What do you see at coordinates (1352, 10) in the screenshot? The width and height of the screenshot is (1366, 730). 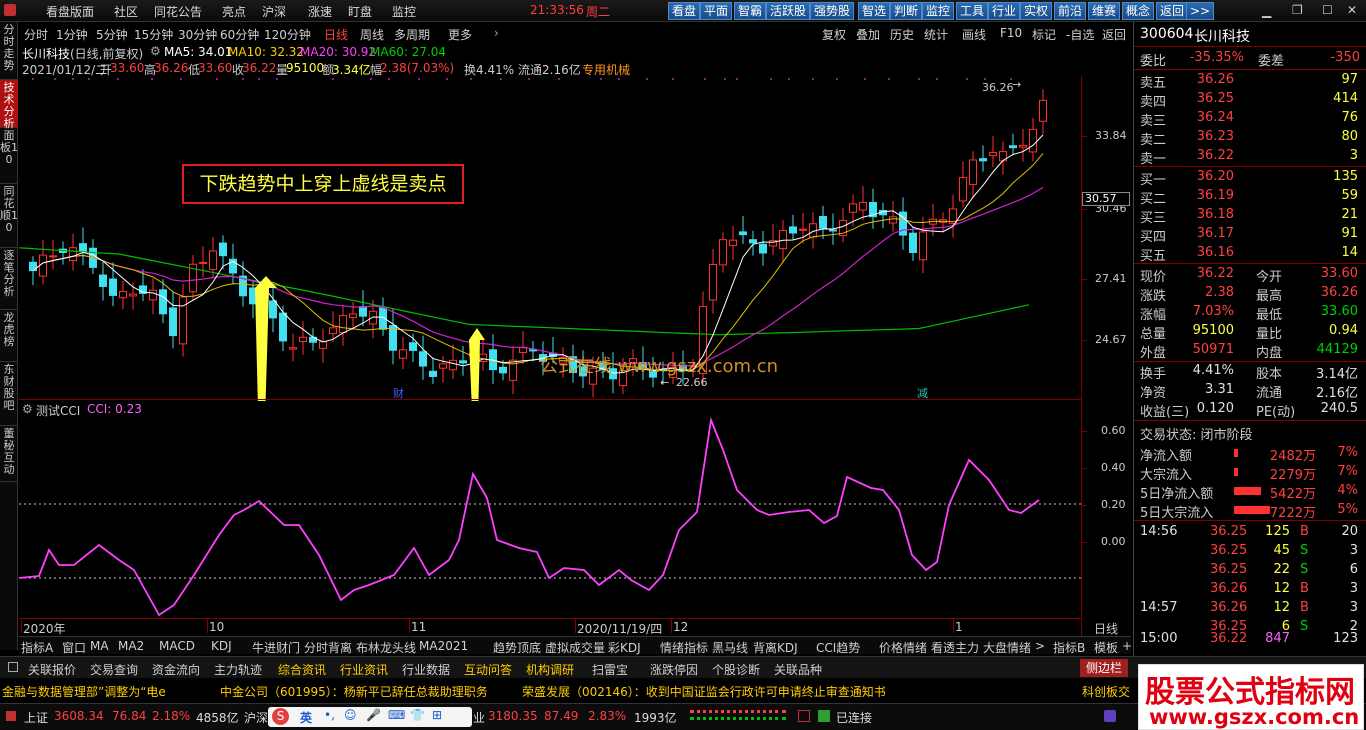 I see `close-icon: ✕` at bounding box center [1352, 10].